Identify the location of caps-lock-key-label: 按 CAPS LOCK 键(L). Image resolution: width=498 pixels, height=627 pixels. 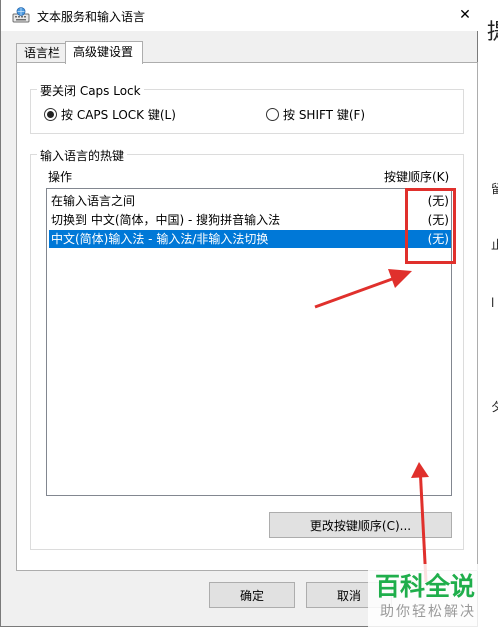
(118, 115).